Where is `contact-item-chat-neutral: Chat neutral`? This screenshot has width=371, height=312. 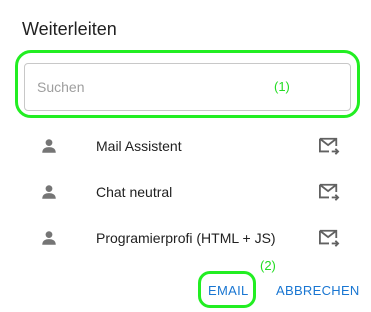 contact-item-chat-neutral: Chat neutral is located at coordinates (187, 193).